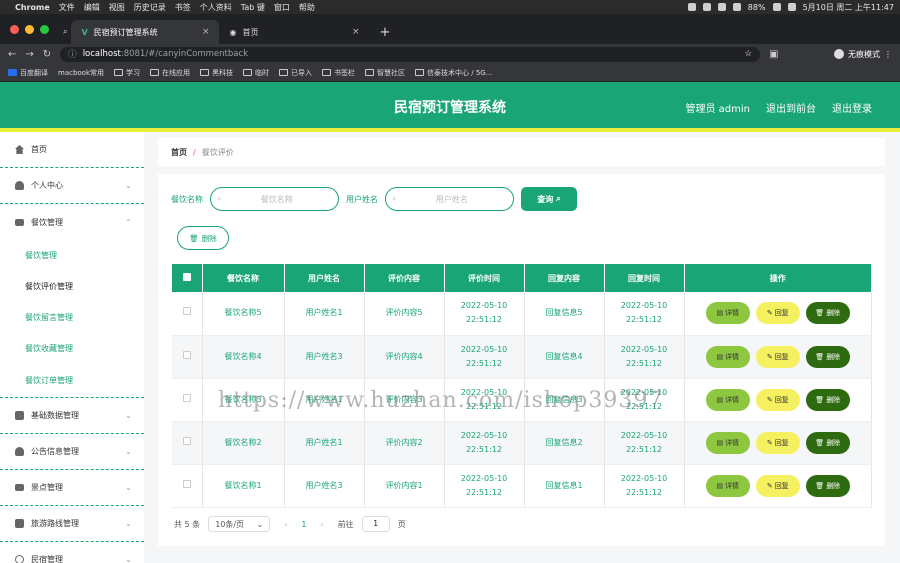 This screenshot has width=900, height=563. I want to click on sidebar-item-routes: 旅游路线管理 ⌄, so click(72, 524).